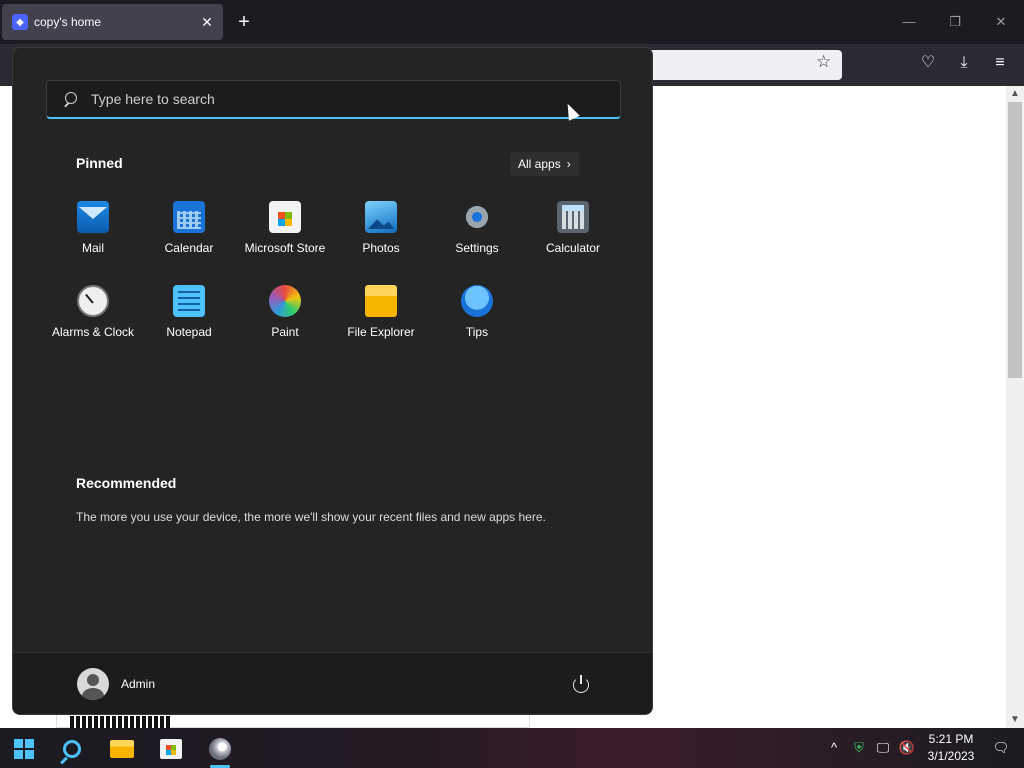 This screenshot has height=768, width=1024. I want to click on site-favicon-icon: ◆, so click(20, 22).